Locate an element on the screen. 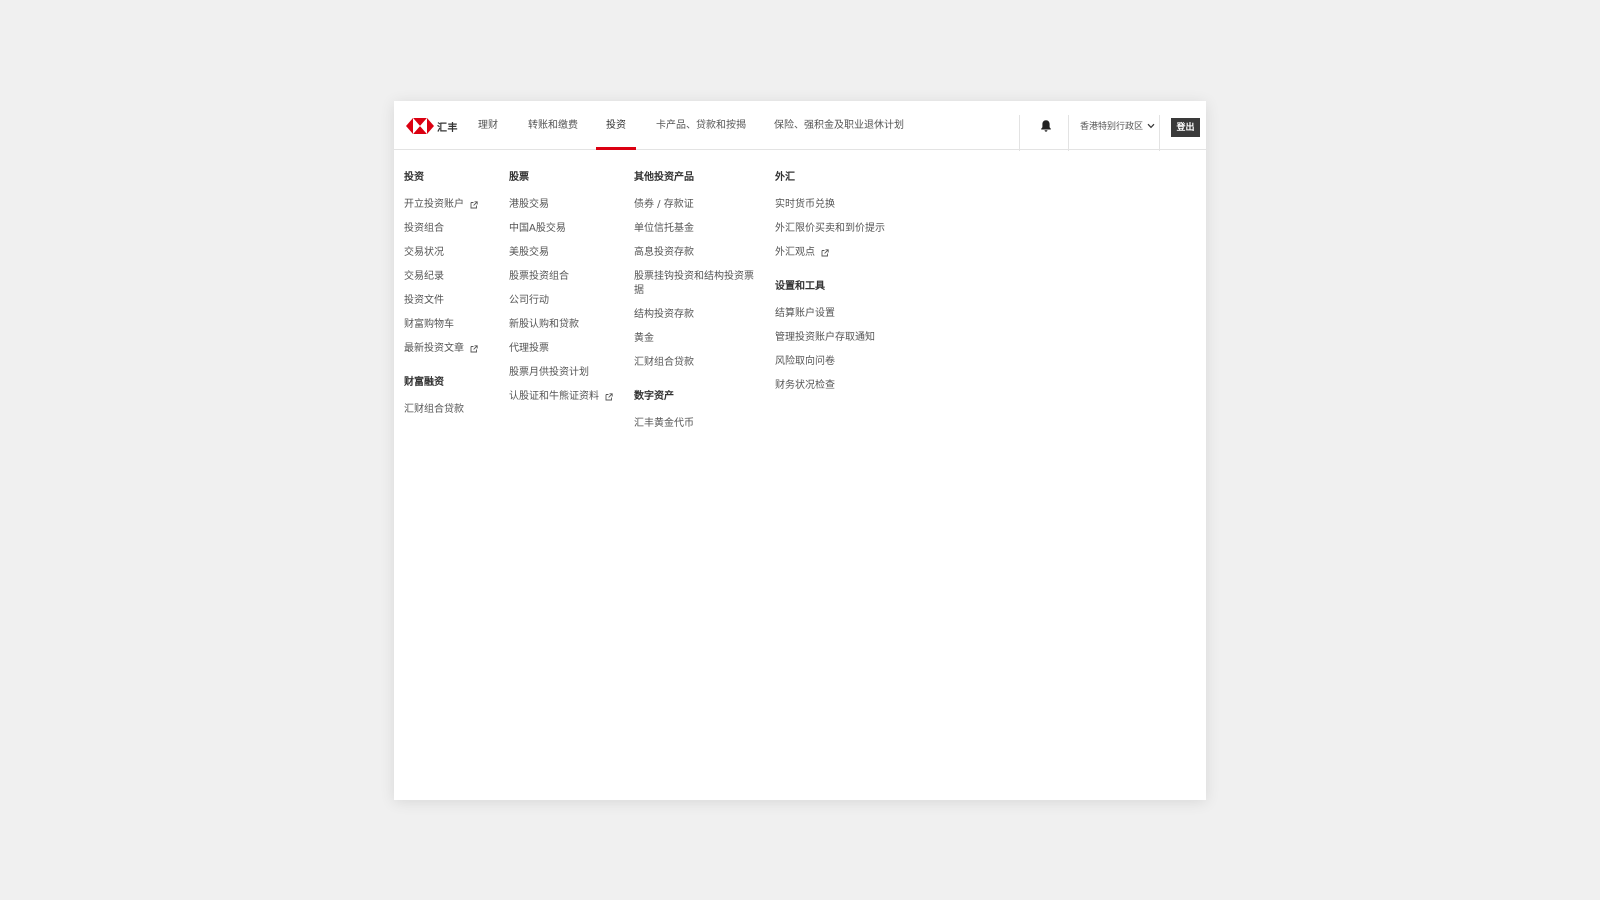  menu-link-open-account: 开立投资账户 is located at coordinates (441, 205).